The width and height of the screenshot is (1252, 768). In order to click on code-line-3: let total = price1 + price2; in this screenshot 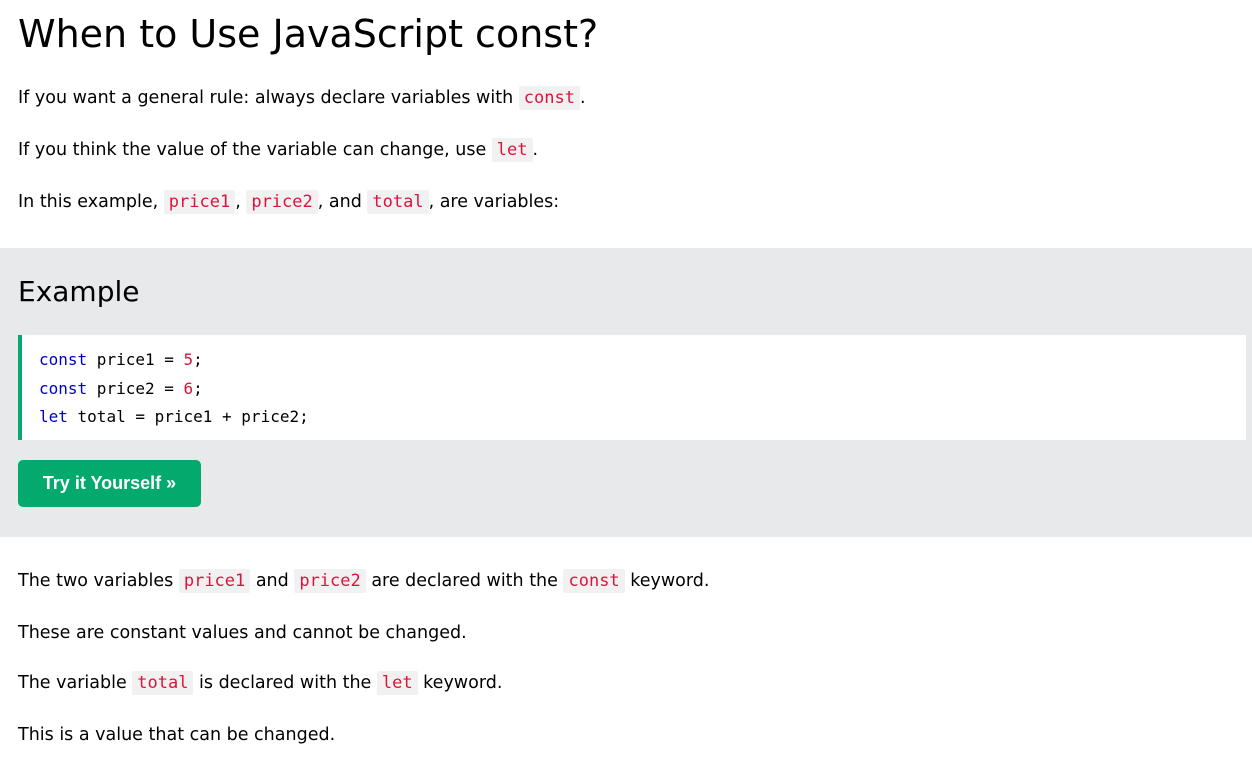, I will do `click(174, 417)`.